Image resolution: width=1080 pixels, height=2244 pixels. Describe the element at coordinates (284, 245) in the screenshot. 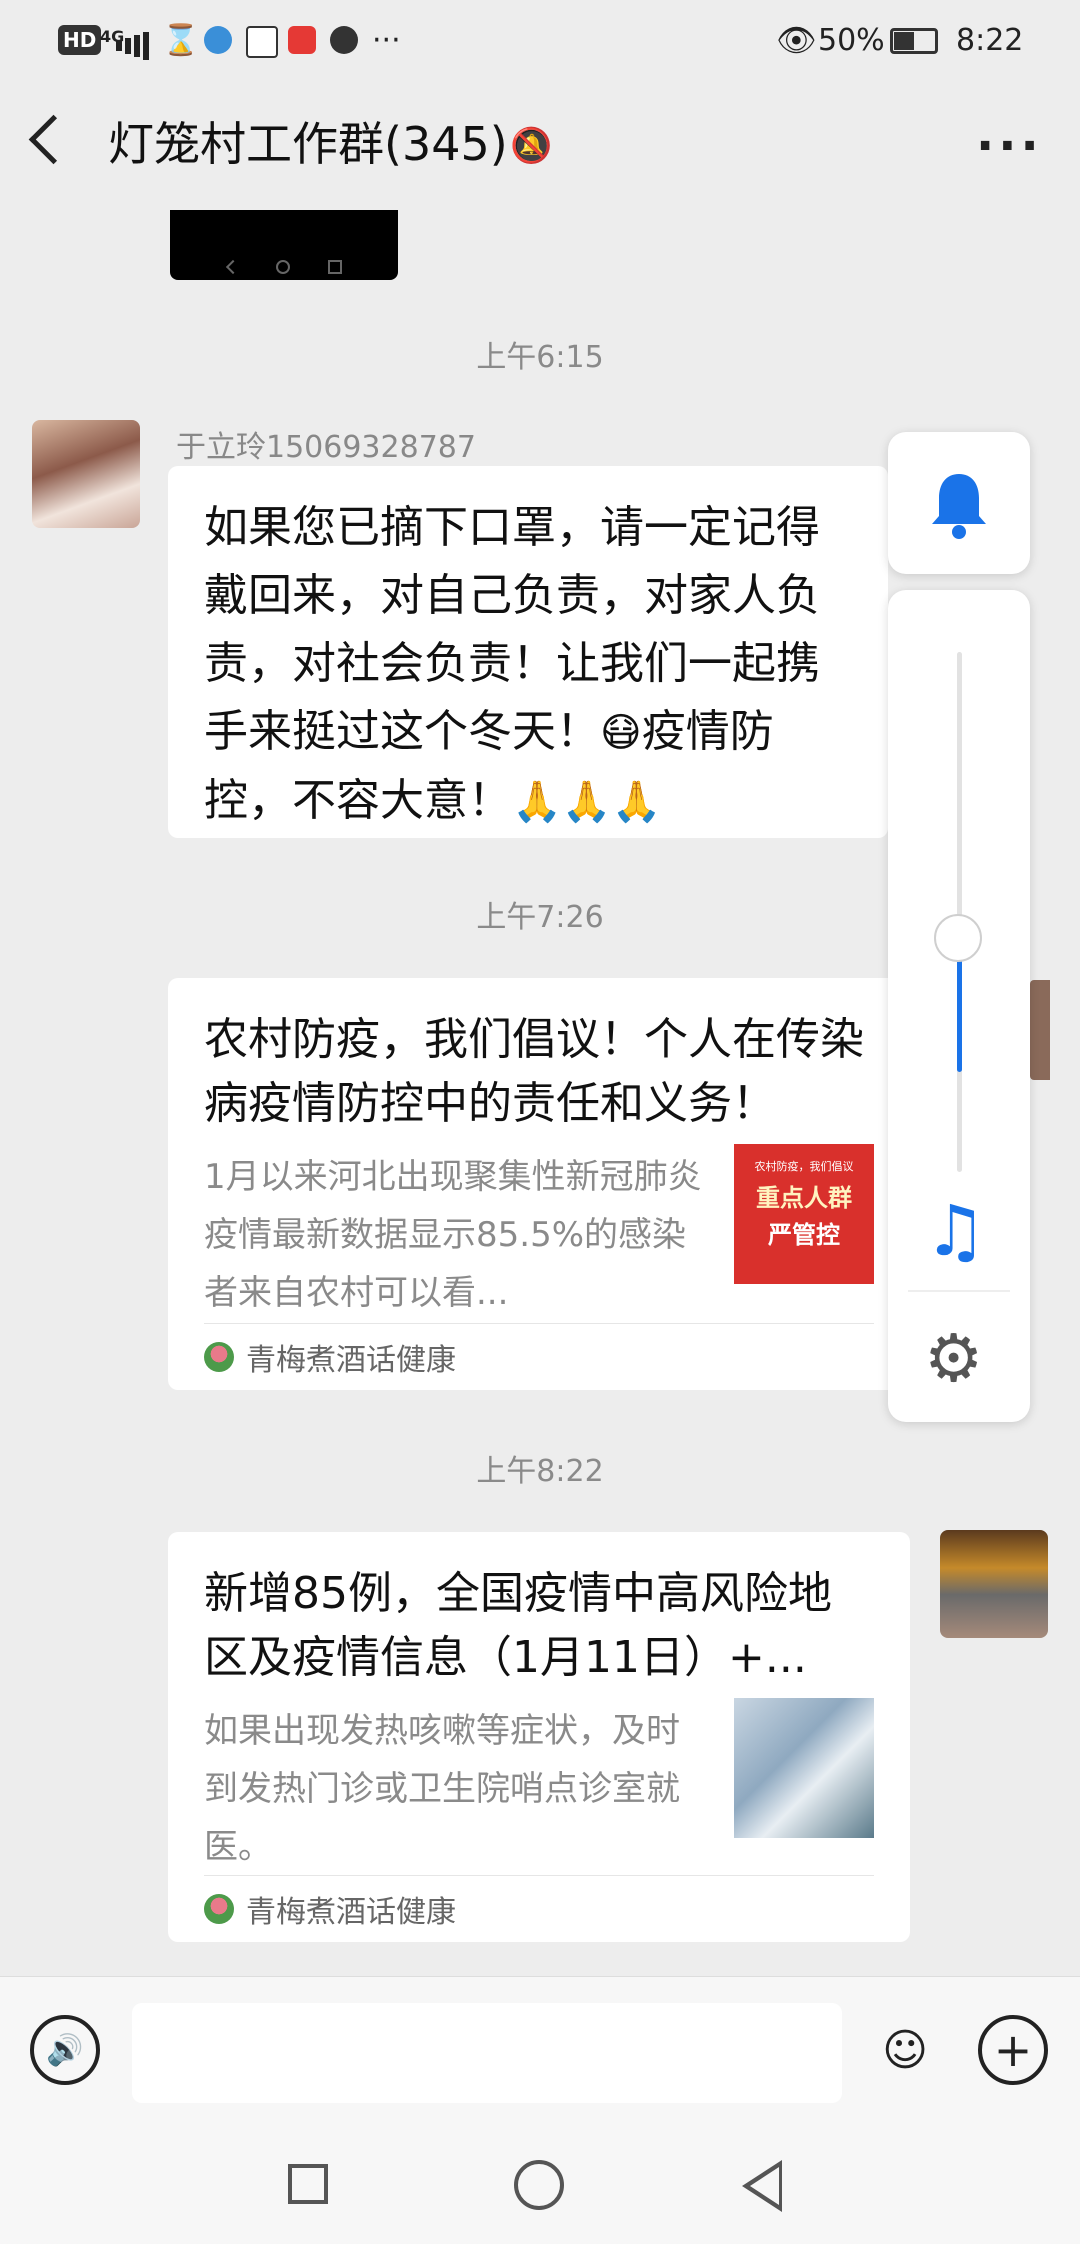

I see `image-message` at that location.